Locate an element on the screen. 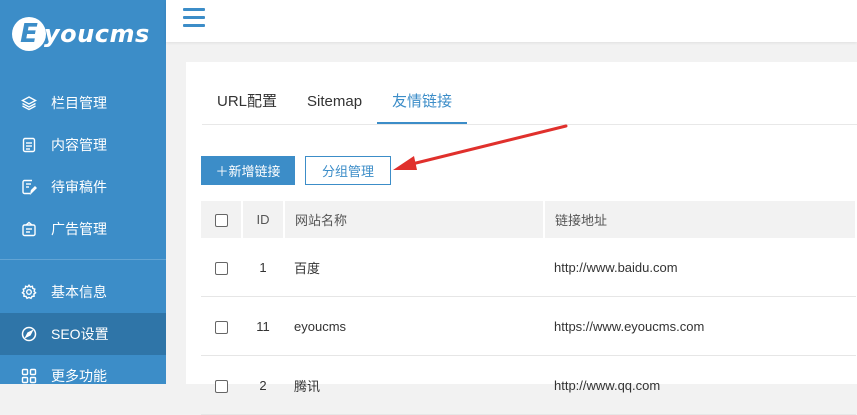  logo: E youcms is located at coordinates (81, 34).